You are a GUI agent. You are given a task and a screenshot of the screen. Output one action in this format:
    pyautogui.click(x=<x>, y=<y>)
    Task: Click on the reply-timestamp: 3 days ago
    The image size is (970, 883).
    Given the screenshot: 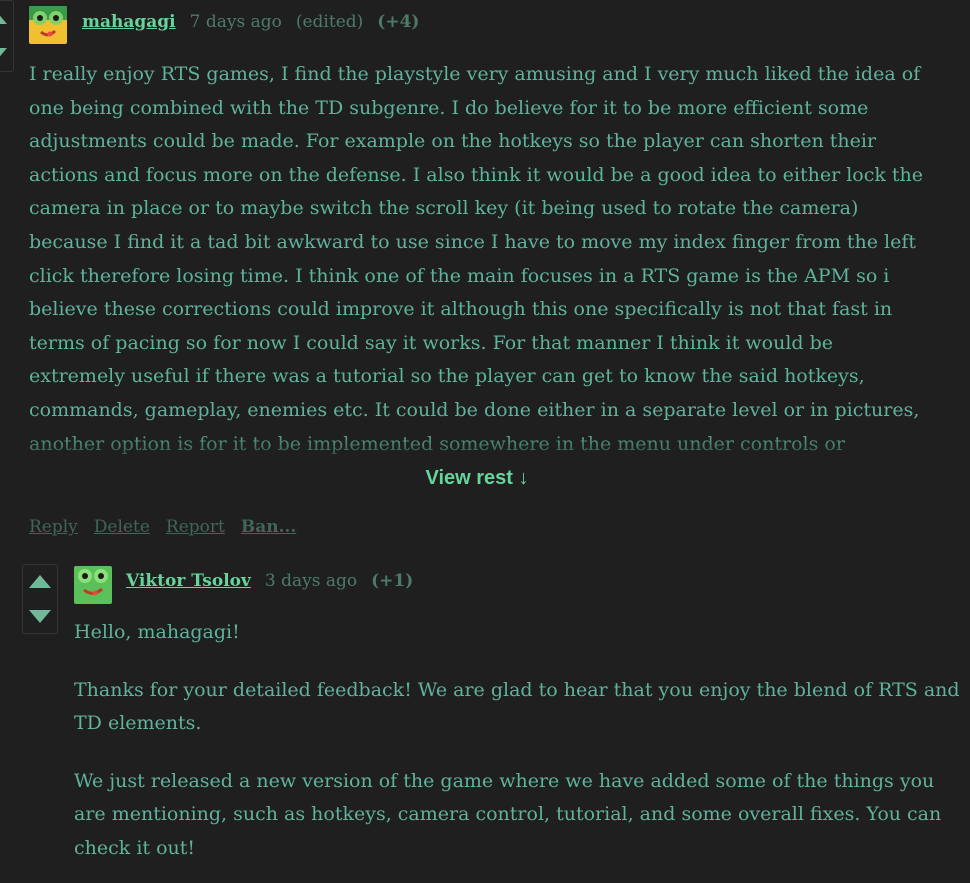 What is the action you would take?
    pyautogui.click(x=311, y=581)
    